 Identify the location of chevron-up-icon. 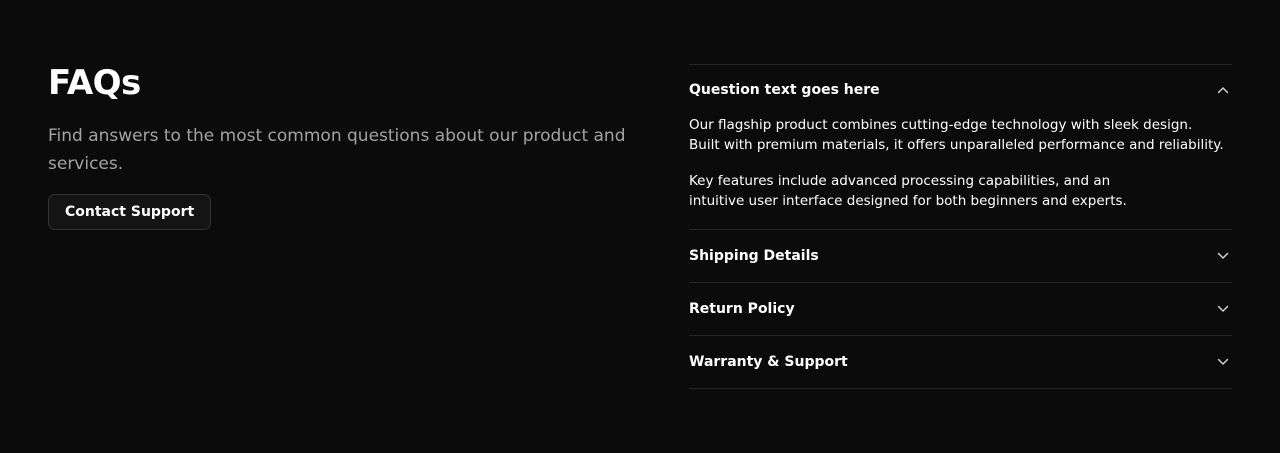
(1223, 90).